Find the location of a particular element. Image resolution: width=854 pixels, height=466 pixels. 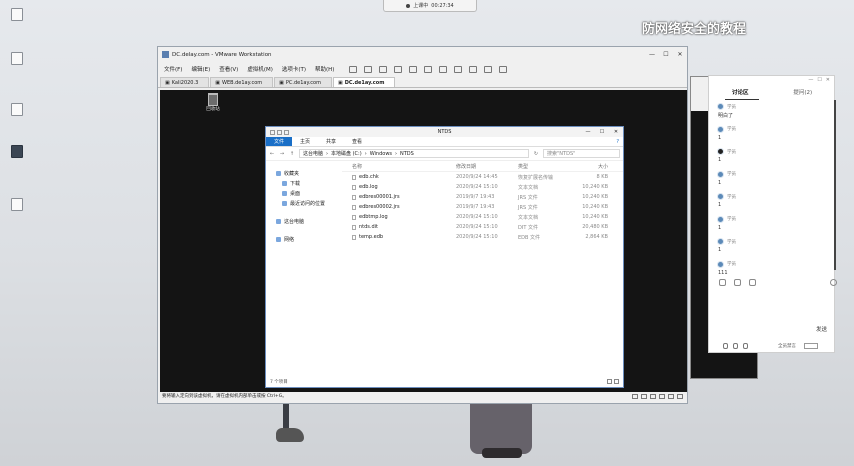

full-screen-icon is located at coordinates (428, 69).